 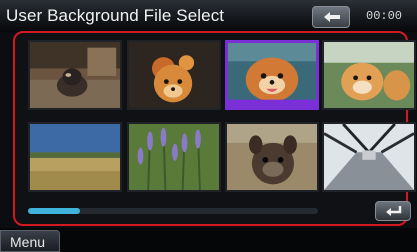 What do you see at coordinates (115, 15) in the screenshot?
I see `page-title: User Background File Select` at bounding box center [115, 15].